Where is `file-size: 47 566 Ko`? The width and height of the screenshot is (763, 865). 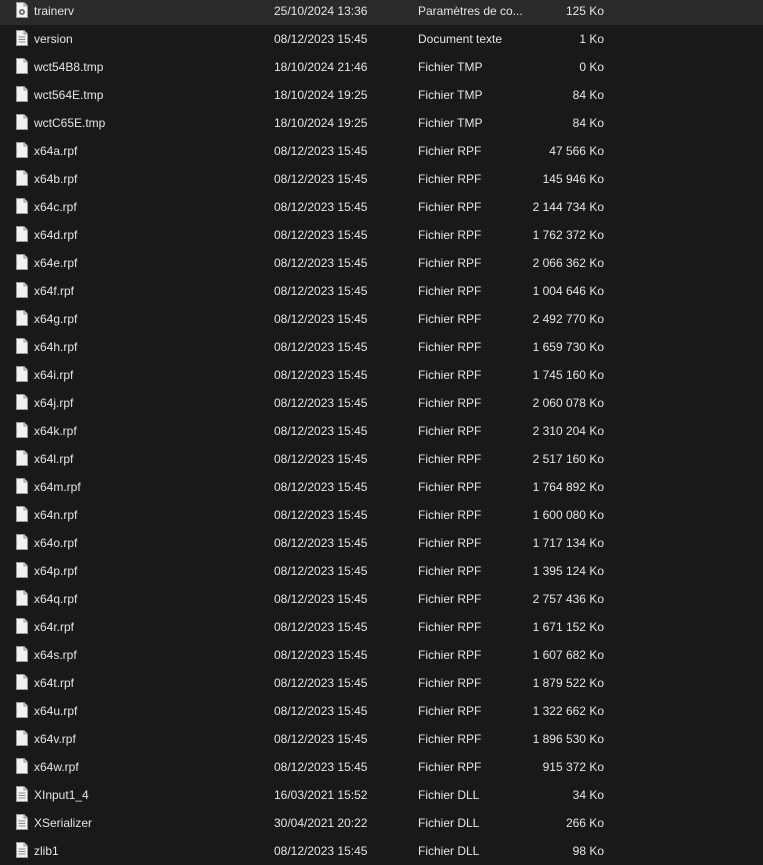 file-size: 47 566 Ko is located at coordinates (576, 151).